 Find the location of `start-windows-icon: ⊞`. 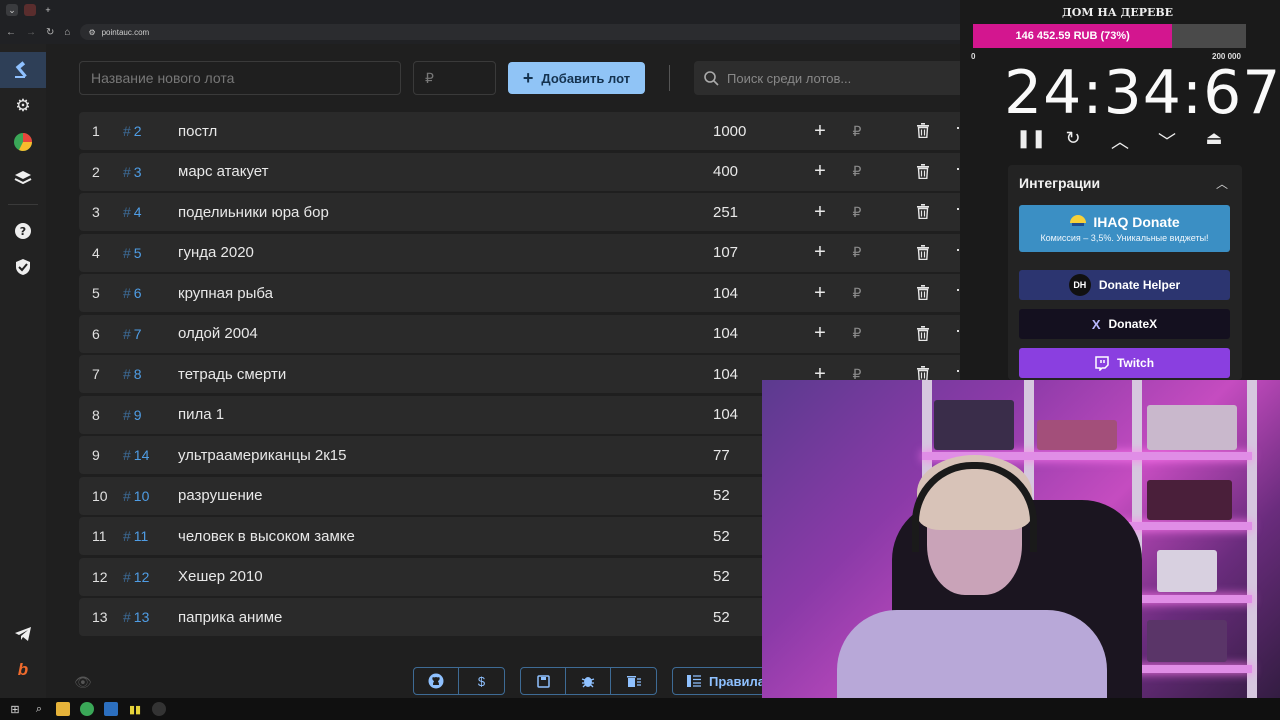

start-windows-icon: ⊞ is located at coordinates (15, 709).